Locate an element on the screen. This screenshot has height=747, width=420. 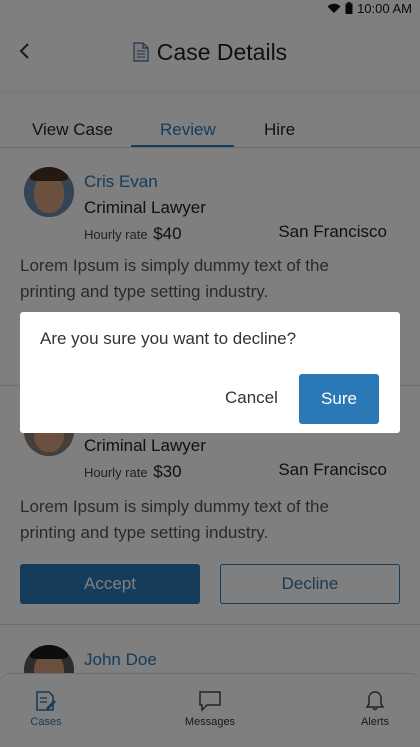
dialog-message: Are you sure you want to decline? is located at coordinates (168, 338).